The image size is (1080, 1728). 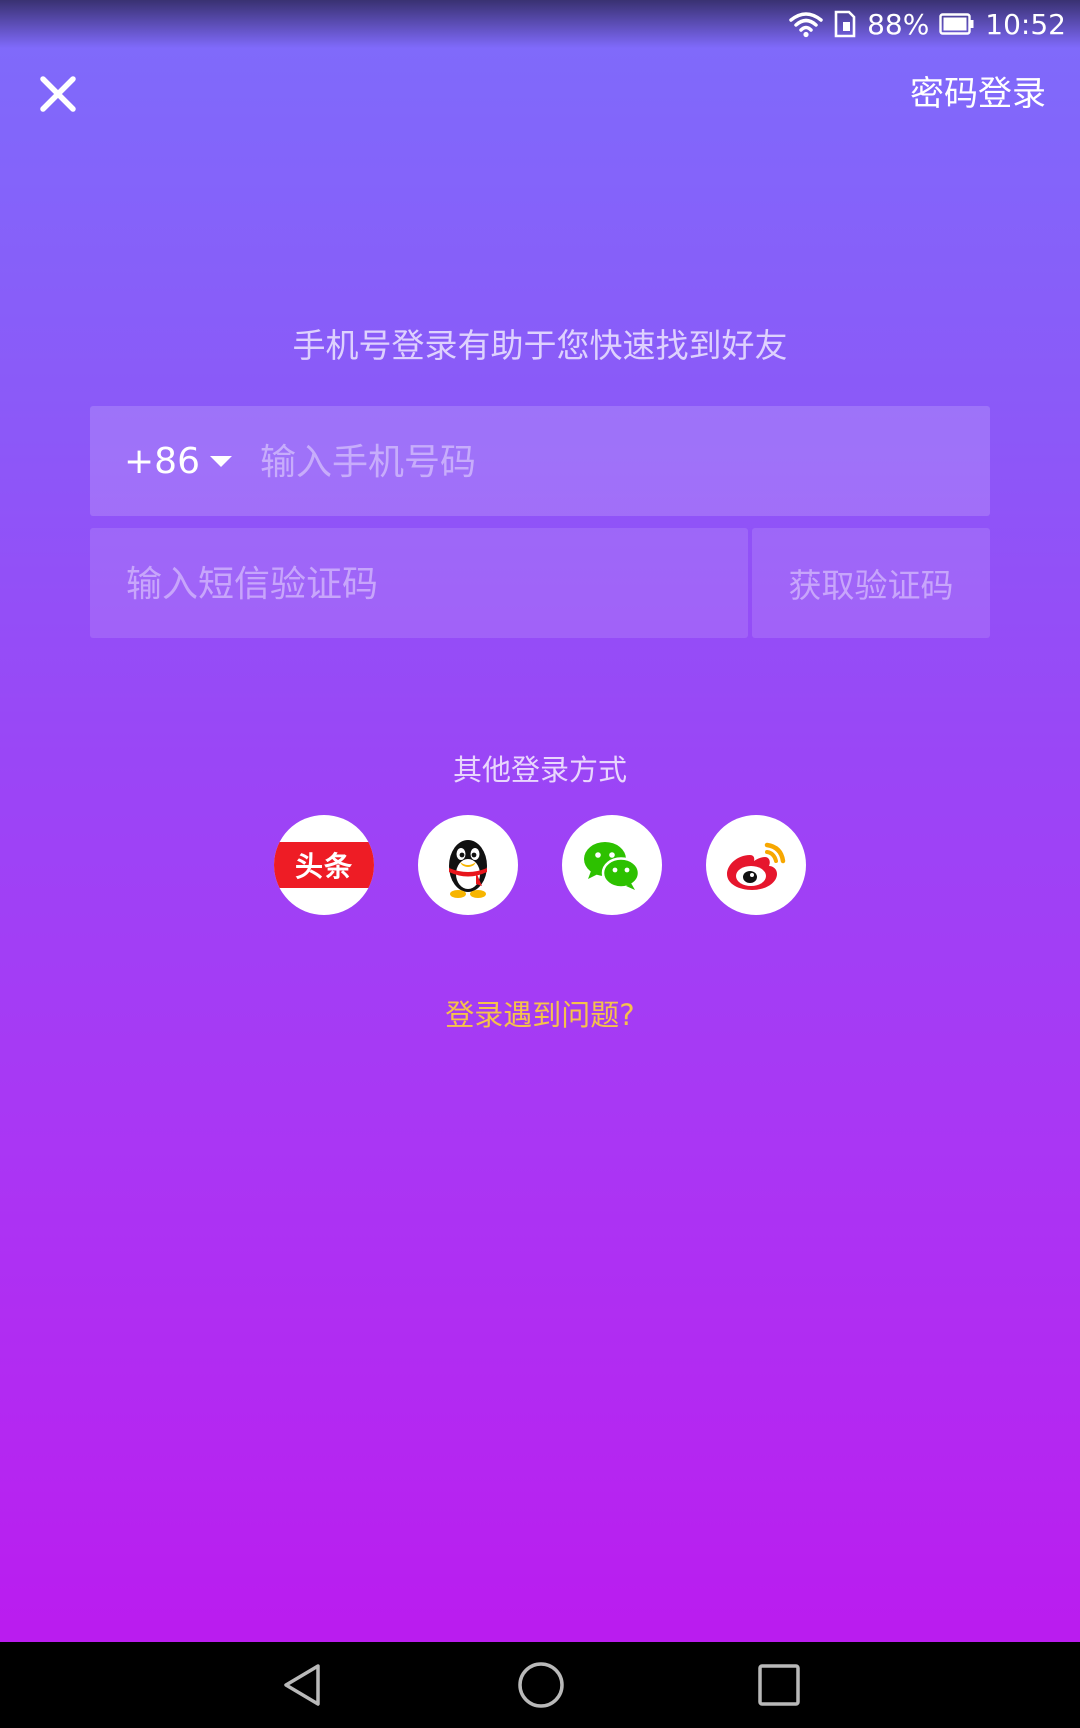 I want to click on sms-code-row, so click(x=419, y=583).